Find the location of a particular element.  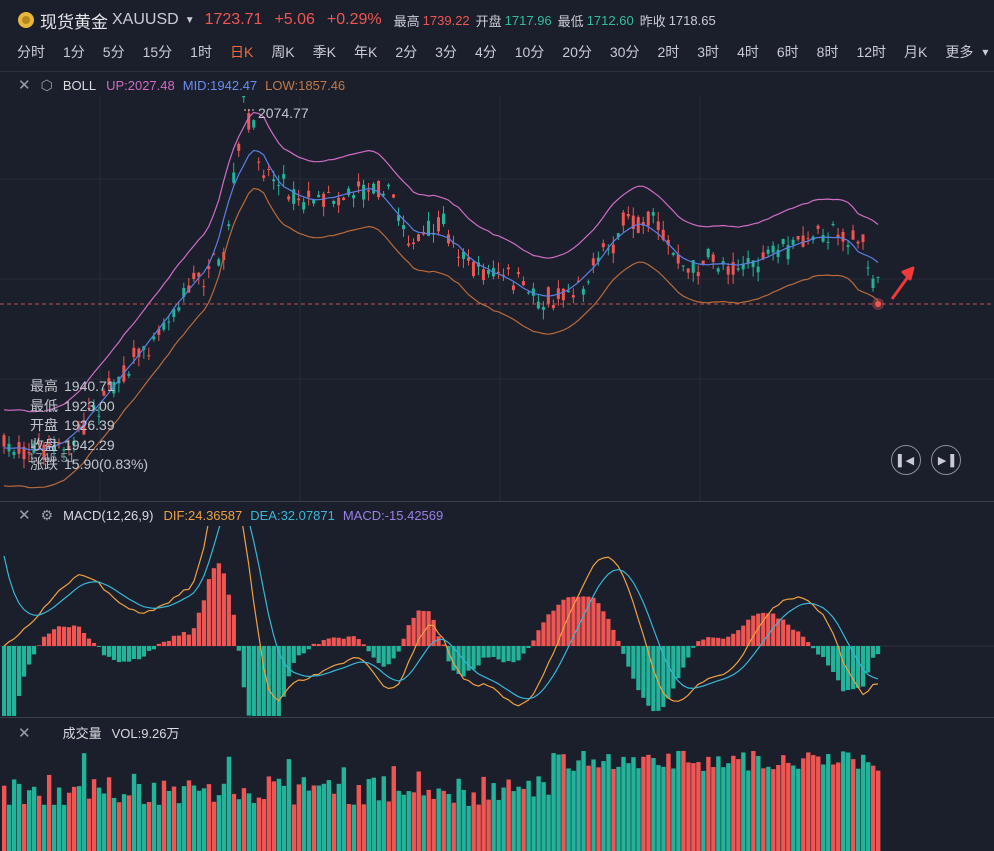

tab-period: 1分 is located at coordinates (74, 52).